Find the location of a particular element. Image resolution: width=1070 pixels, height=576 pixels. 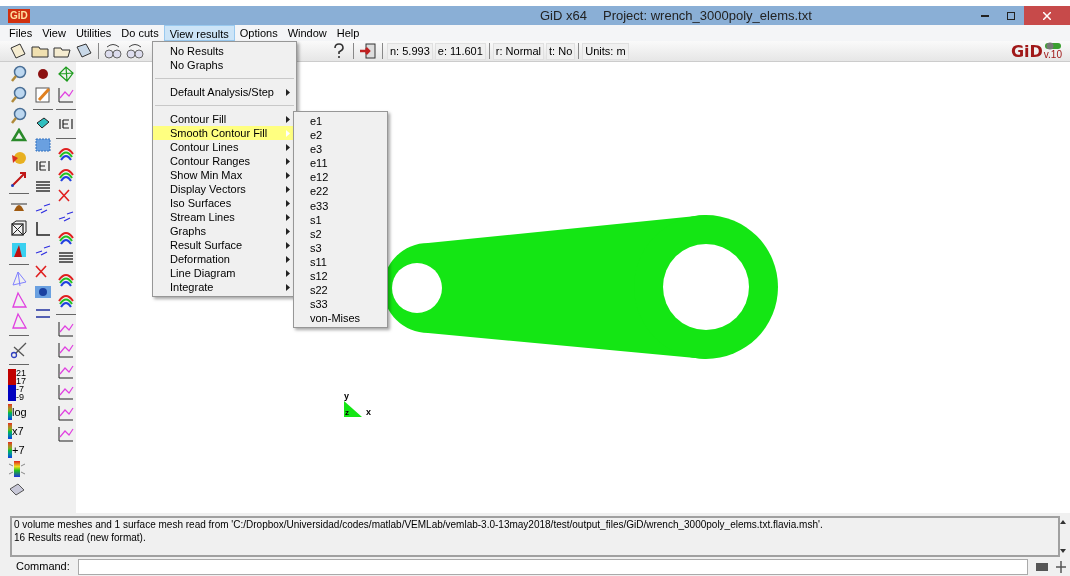

log-line: 16 Results read (new format). is located at coordinates (80, 537).